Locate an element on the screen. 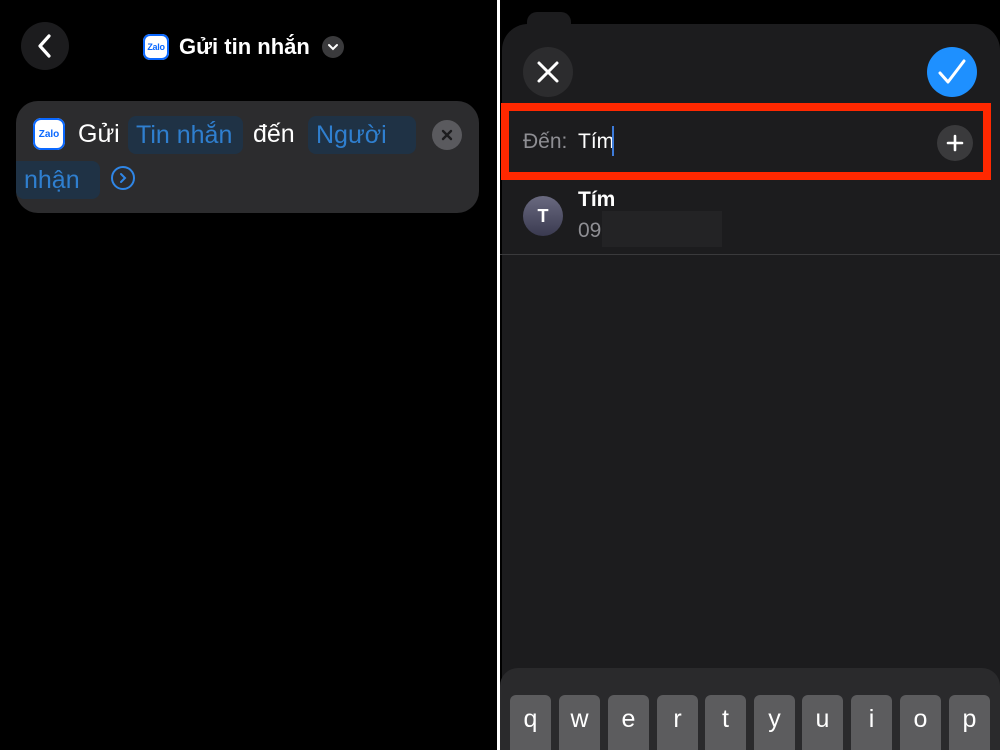 This screenshot has width=1000, height=750. key-q: q is located at coordinates (530, 722).